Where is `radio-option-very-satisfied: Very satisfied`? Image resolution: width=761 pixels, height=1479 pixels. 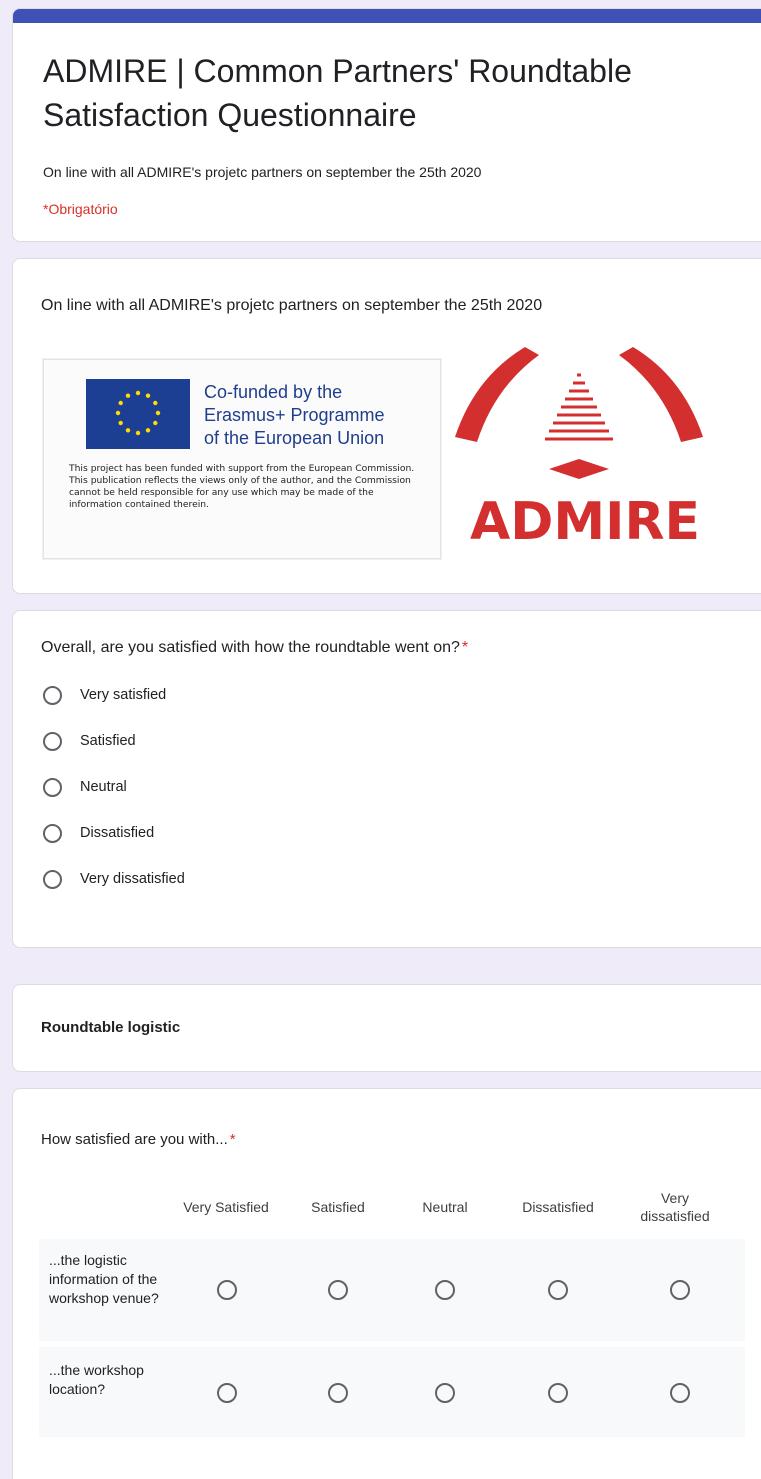
radio-option-very-satisfied: Very satisfied is located at coordinates (104, 695).